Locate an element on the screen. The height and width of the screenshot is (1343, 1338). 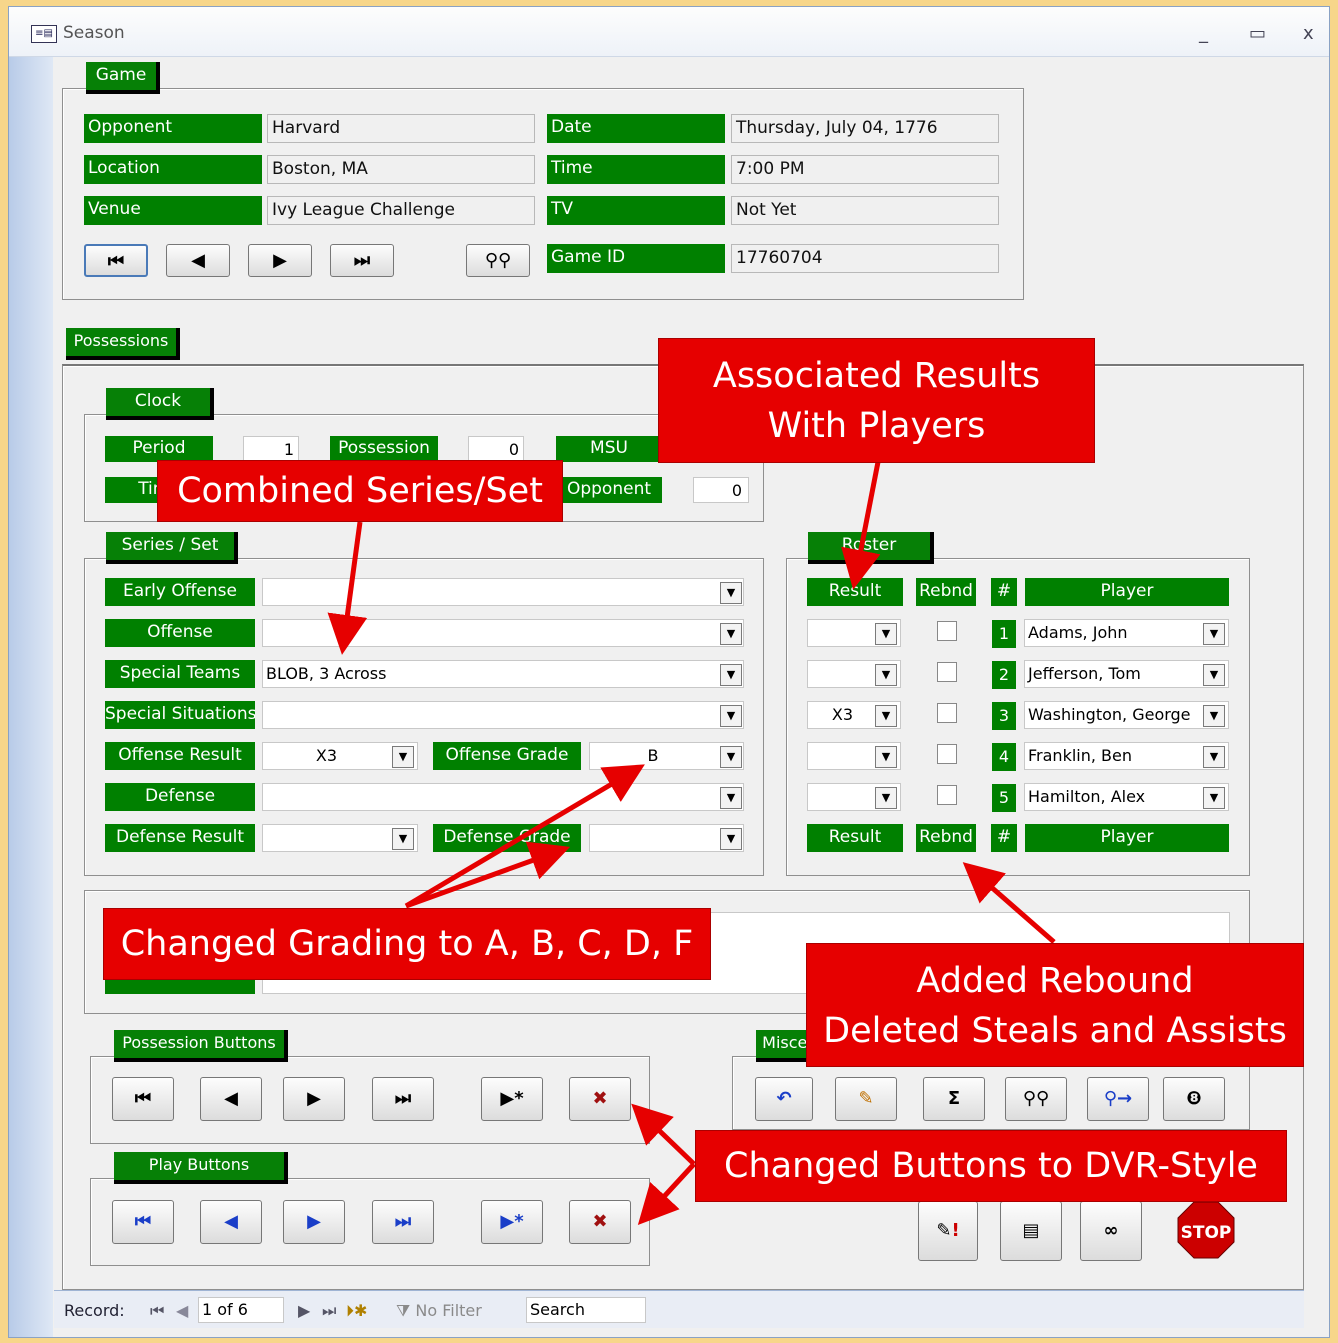
time-value: 7:00 PM is located at coordinates (865, 169).